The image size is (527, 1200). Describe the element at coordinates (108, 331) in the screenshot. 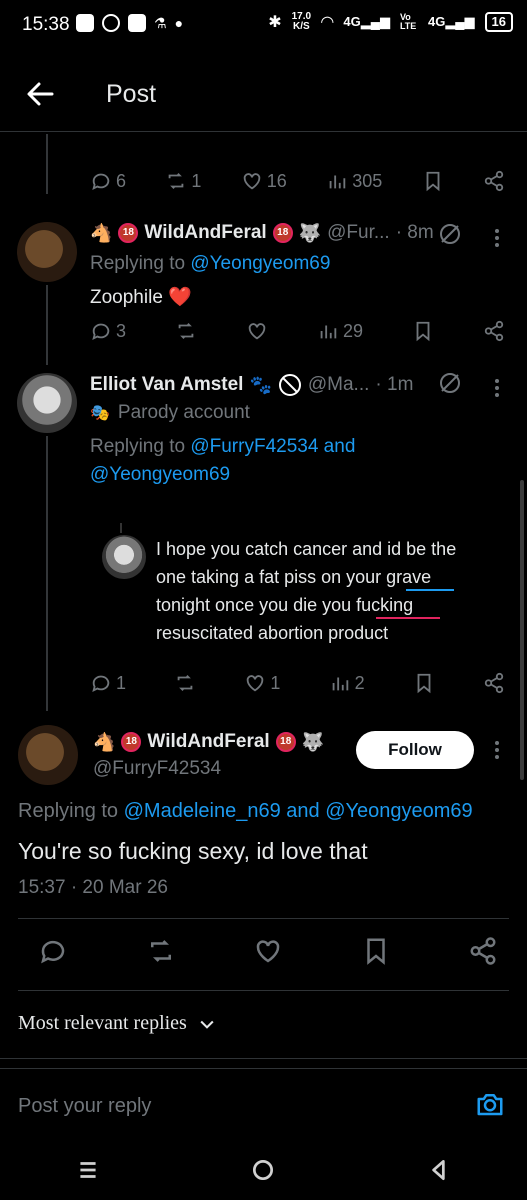

I see `reply-button: 3` at that location.